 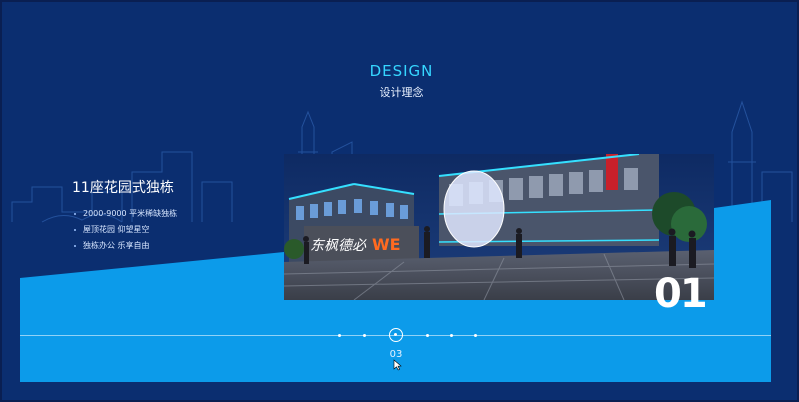 I want to click on timeline-dot-active, so click(x=396, y=335).